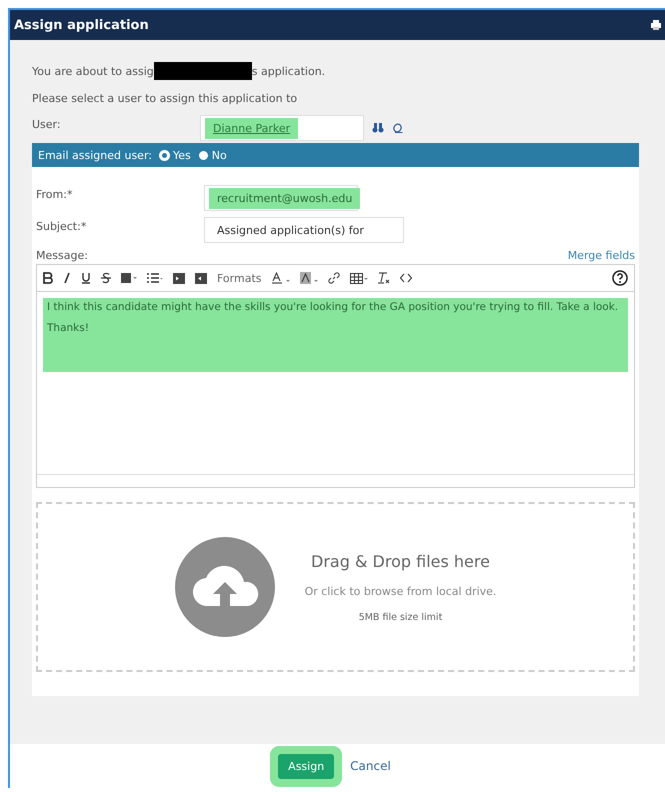  Describe the element at coordinates (289, 71) in the screenshot. I see `intro-text: s application.` at that location.